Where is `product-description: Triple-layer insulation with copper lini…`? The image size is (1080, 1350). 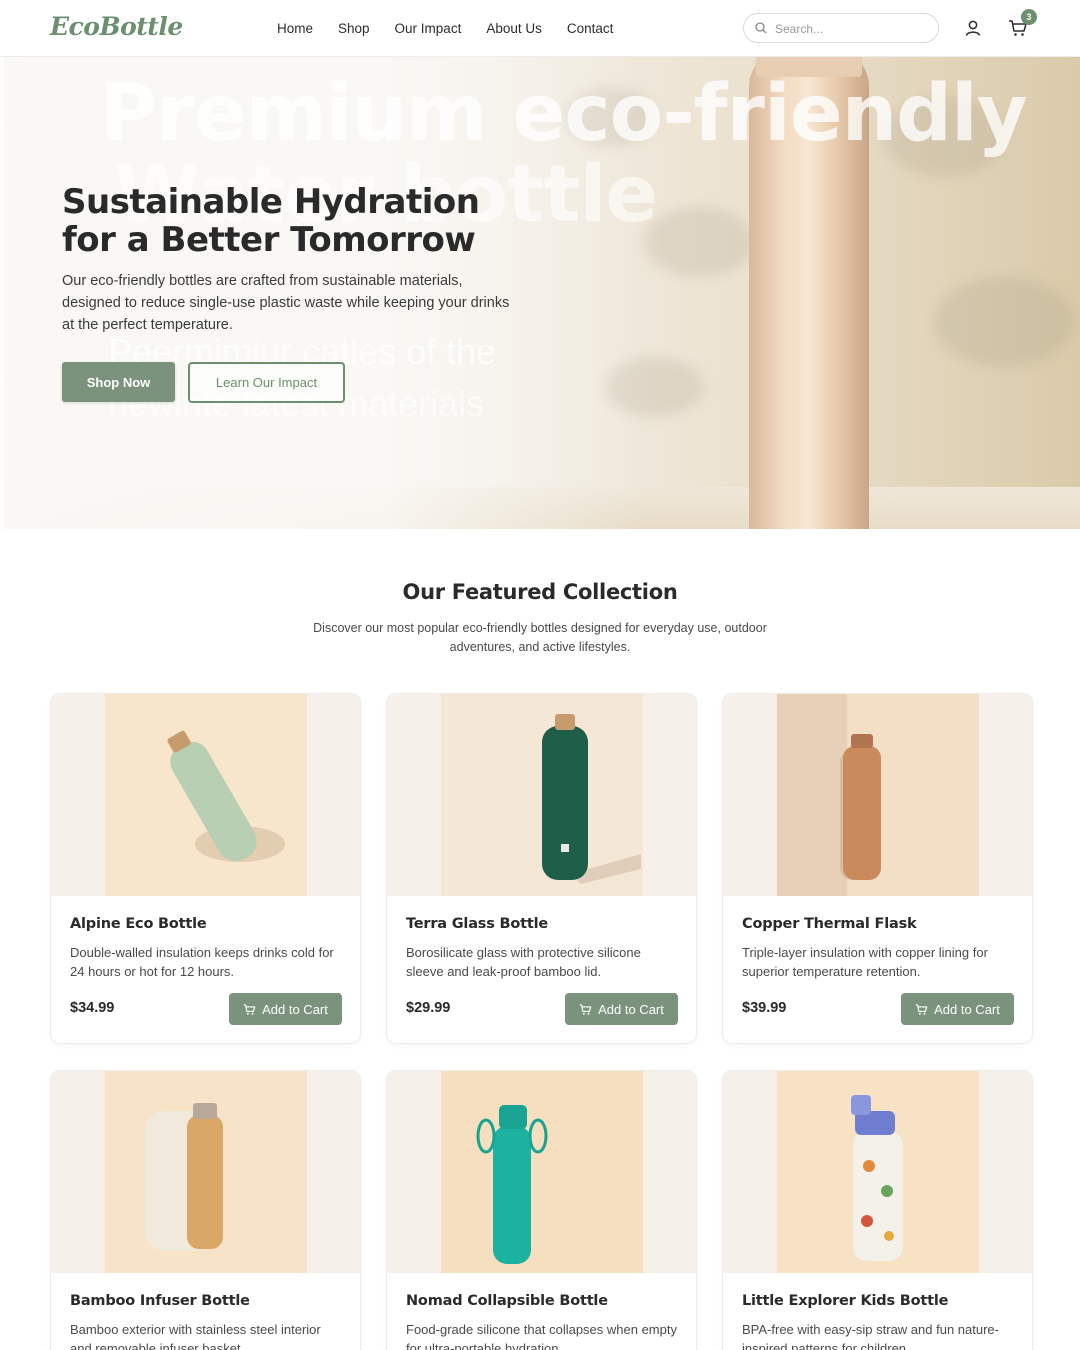 product-description: Triple-layer insulation with copper lini… is located at coordinates (865, 962).